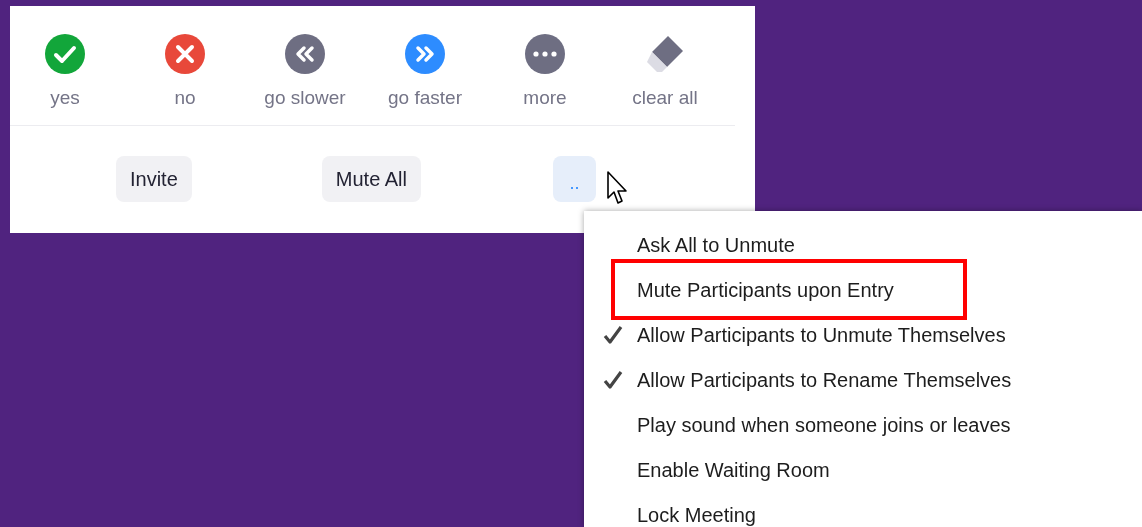 The height and width of the screenshot is (527, 1142). Describe the element at coordinates (545, 54) in the screenshot. I see `more-icon` at that location.